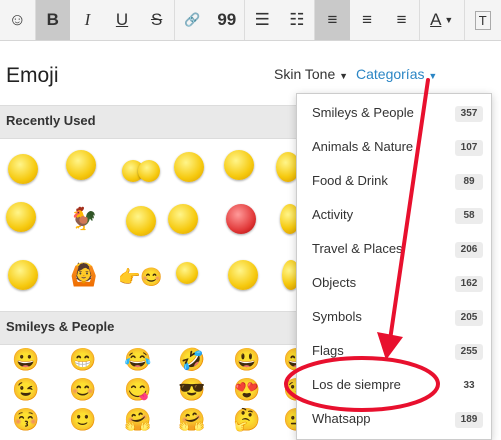  Describe the element at coordinates (25, 360) in the screenshot. I see `grinning-emoji: 😀` at that location.